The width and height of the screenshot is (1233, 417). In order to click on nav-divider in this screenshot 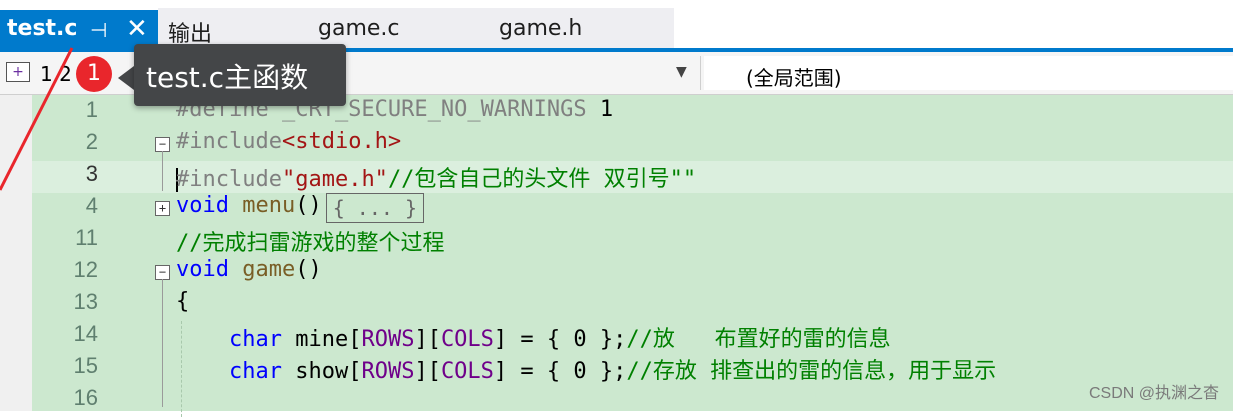, I will do `click(700, 73)`.